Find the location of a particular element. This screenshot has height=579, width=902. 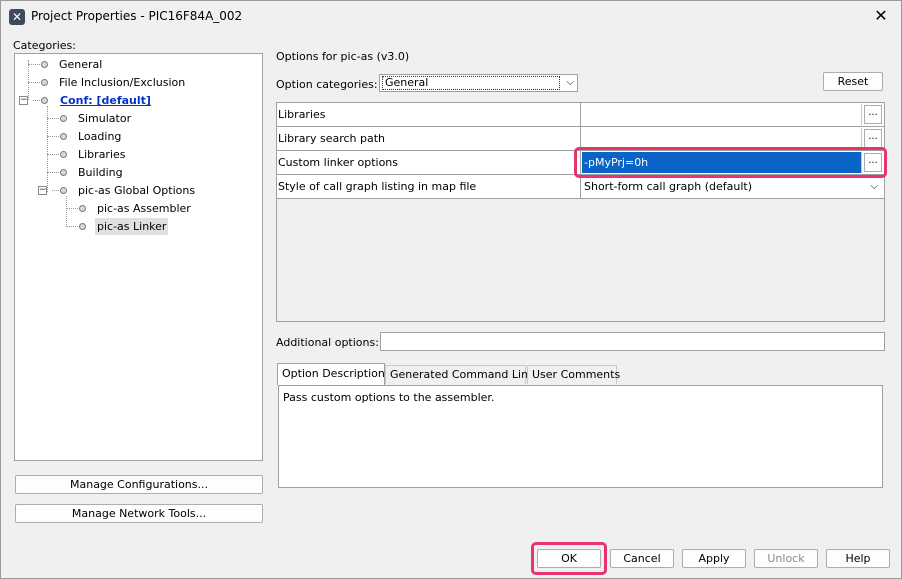

help-button: Help is located at coordinates (858, 558).